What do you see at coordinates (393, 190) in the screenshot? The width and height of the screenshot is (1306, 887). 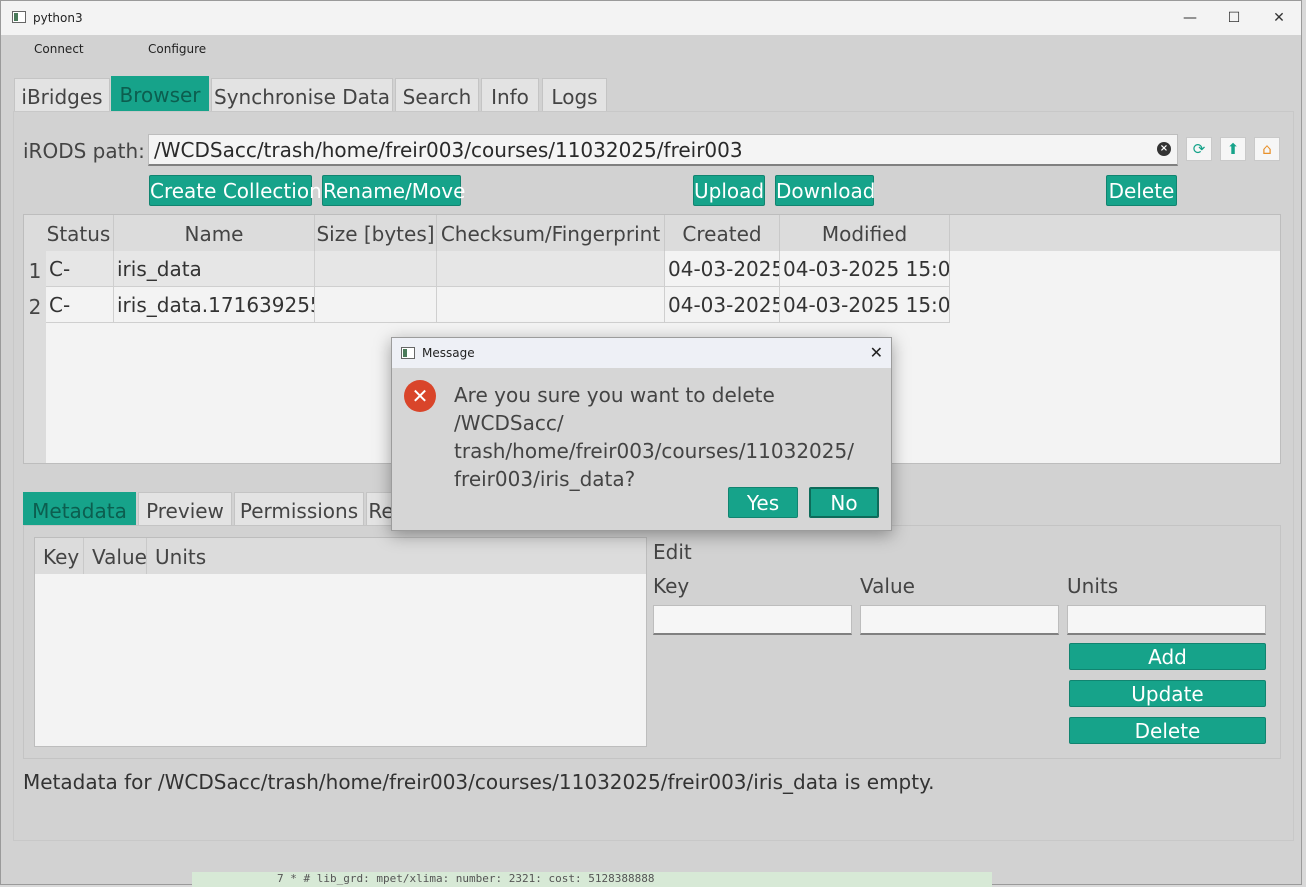 I see `rename-move-button: Rename/Move` at bounding box center [393, 190].